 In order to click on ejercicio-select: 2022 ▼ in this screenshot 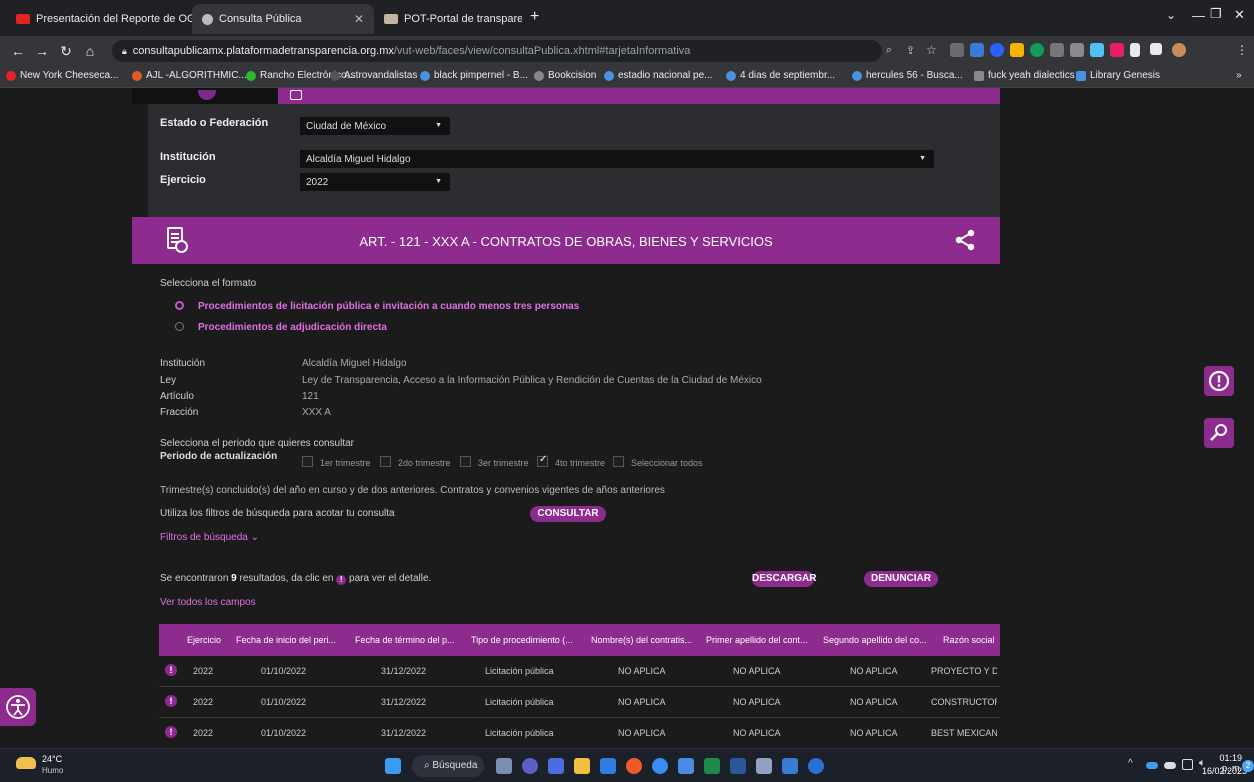, I will do `click(375, 182)`.